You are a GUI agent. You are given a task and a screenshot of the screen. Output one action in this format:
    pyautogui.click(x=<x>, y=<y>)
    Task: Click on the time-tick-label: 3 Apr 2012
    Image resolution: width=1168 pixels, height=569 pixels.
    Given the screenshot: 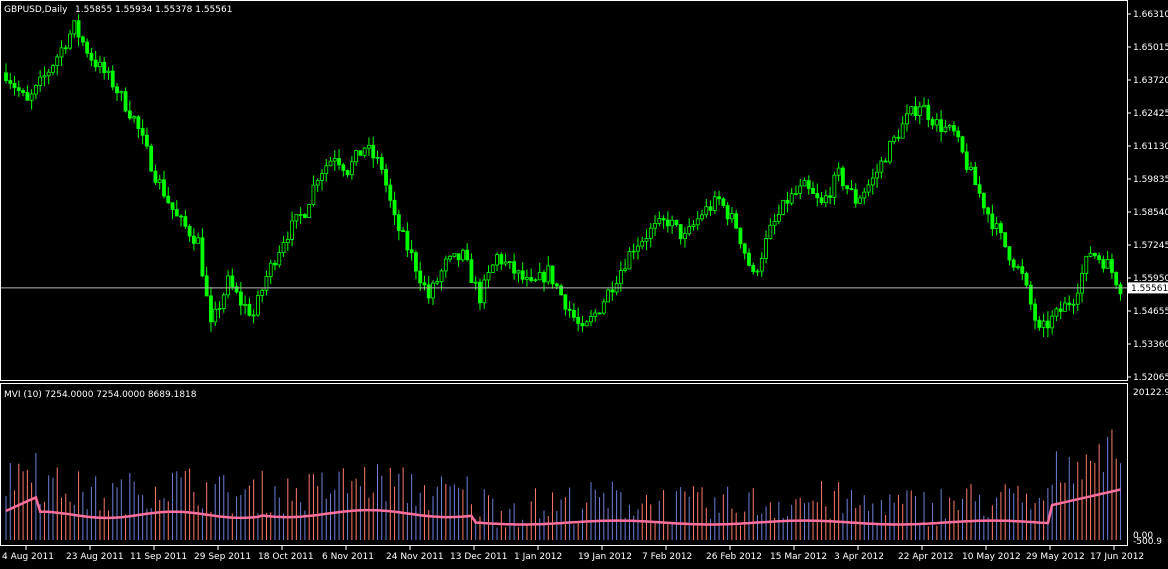 What is the action you would take?
    pyautogui.click(x=859, y=557)
    